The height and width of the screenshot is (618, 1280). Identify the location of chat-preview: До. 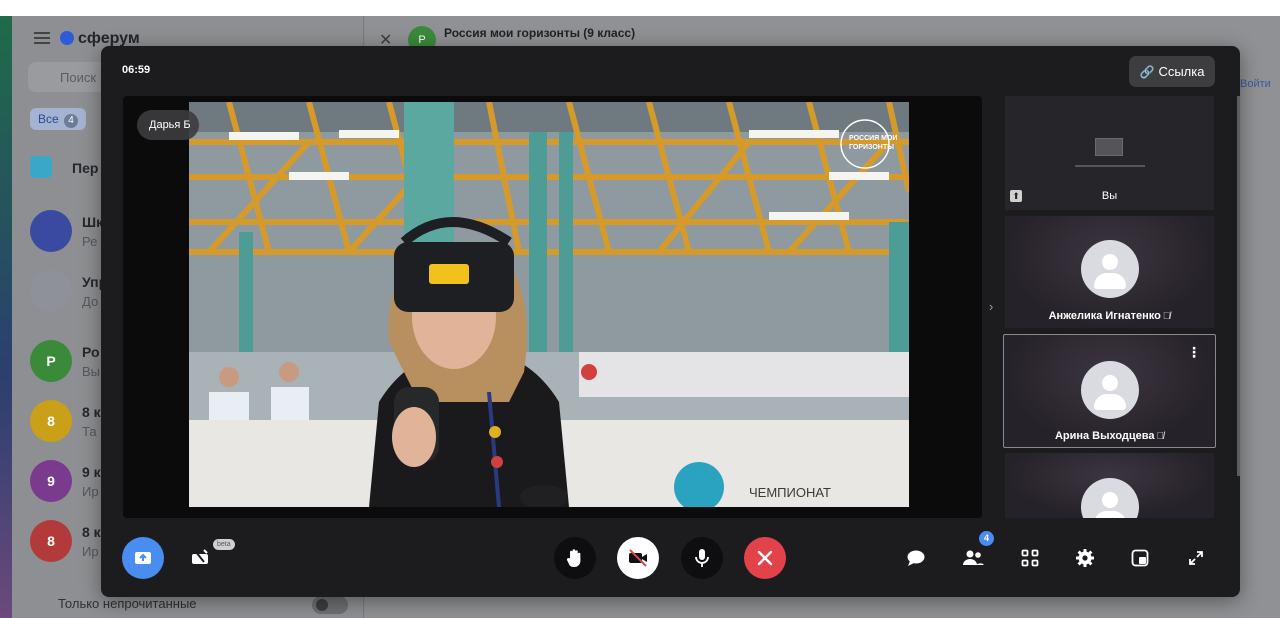
(90, 301).